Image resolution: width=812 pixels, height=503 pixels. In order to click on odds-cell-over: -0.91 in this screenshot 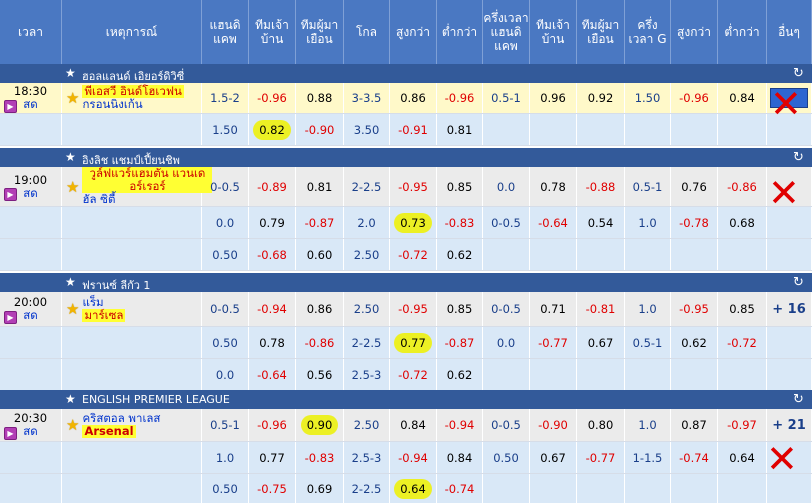, I will do `click(413, 129)`.